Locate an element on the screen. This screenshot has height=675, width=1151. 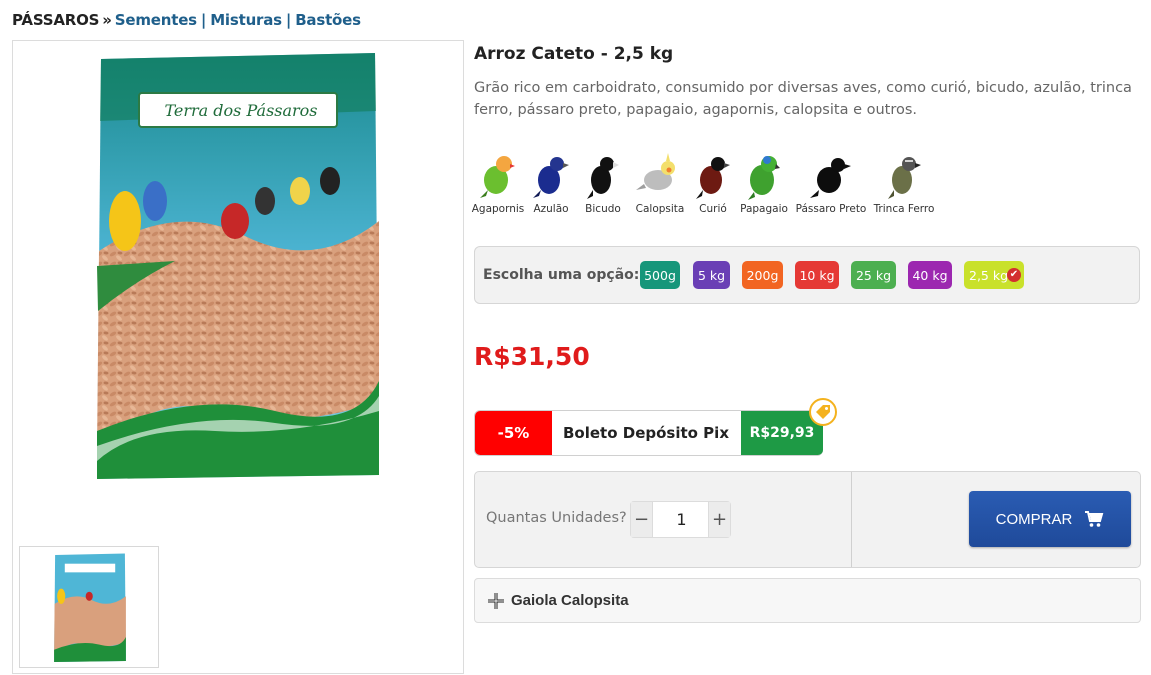
option-2-5kg: 2,5 kg ✔ is located at coordinates (994, 275).